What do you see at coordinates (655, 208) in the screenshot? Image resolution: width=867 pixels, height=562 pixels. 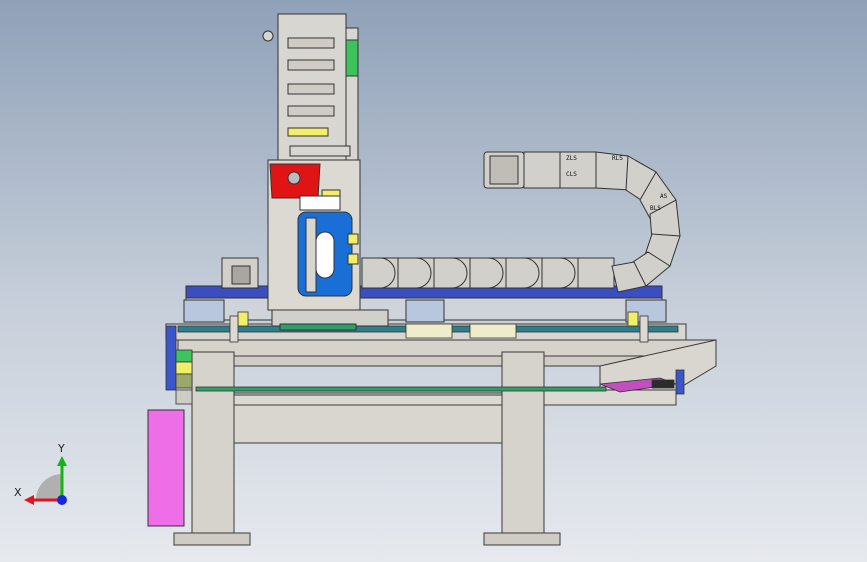 I see `chain-label-4: BLS` at bounding box center [655, 208].